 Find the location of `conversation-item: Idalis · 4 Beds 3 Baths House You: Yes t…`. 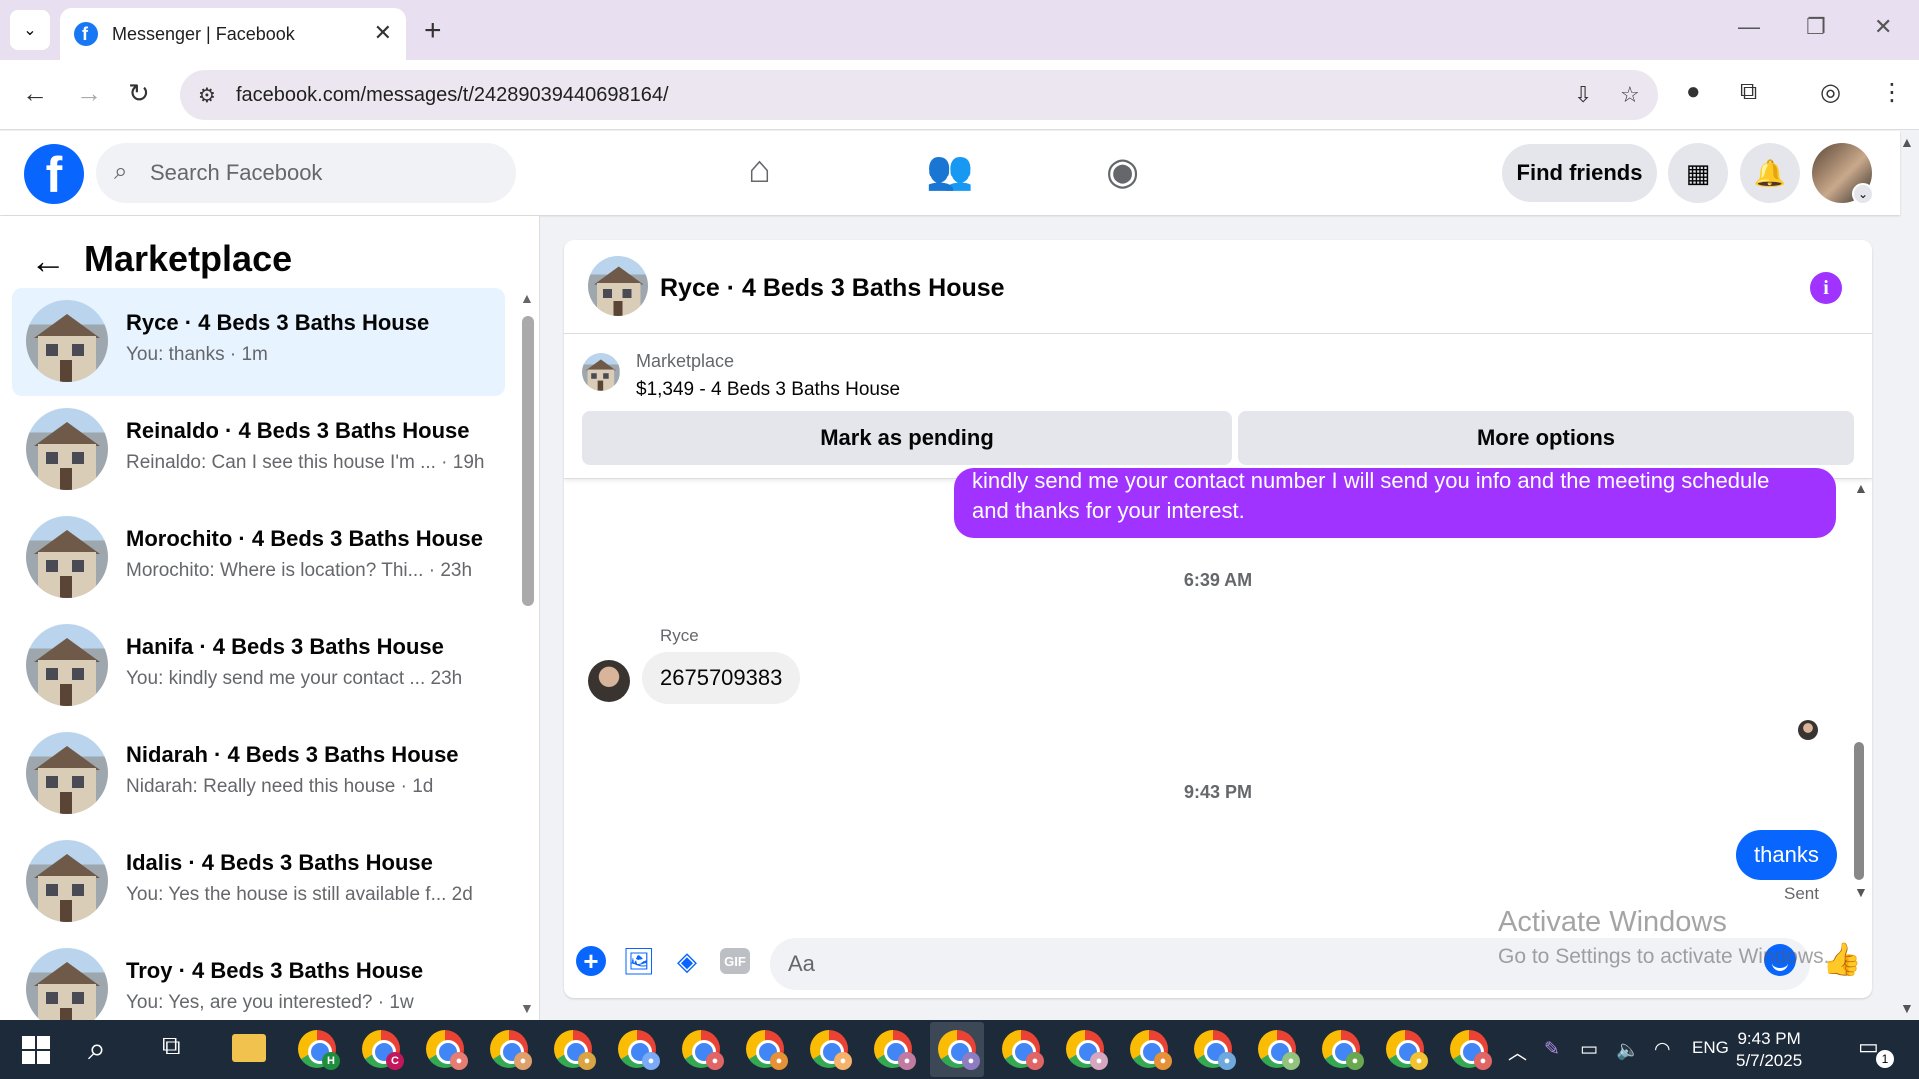

conversation-item: Idalis · 4 Beds 3 Baths House You: Yes t… is located at coordinates (258, 882).